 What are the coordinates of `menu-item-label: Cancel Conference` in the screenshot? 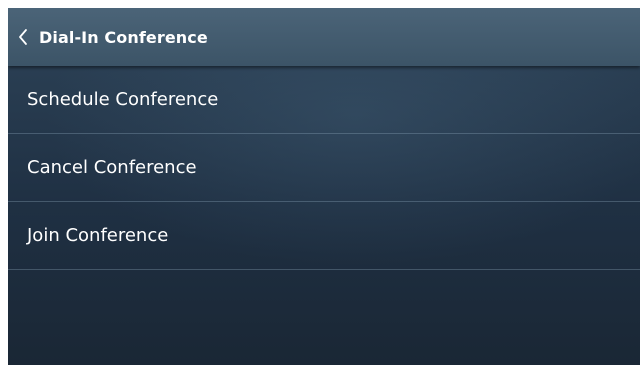 It's located at (112, 167).